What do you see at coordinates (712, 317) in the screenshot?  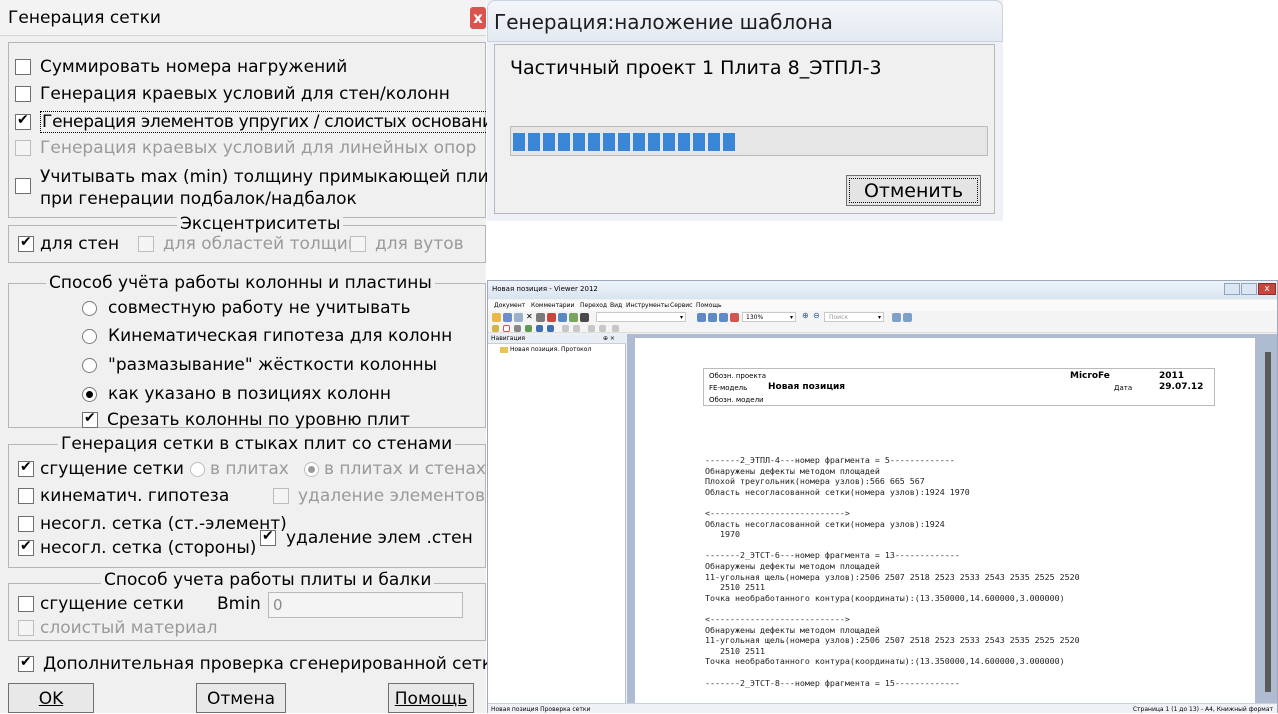 I see `two-page-icon` at bounding box center [712, 317].